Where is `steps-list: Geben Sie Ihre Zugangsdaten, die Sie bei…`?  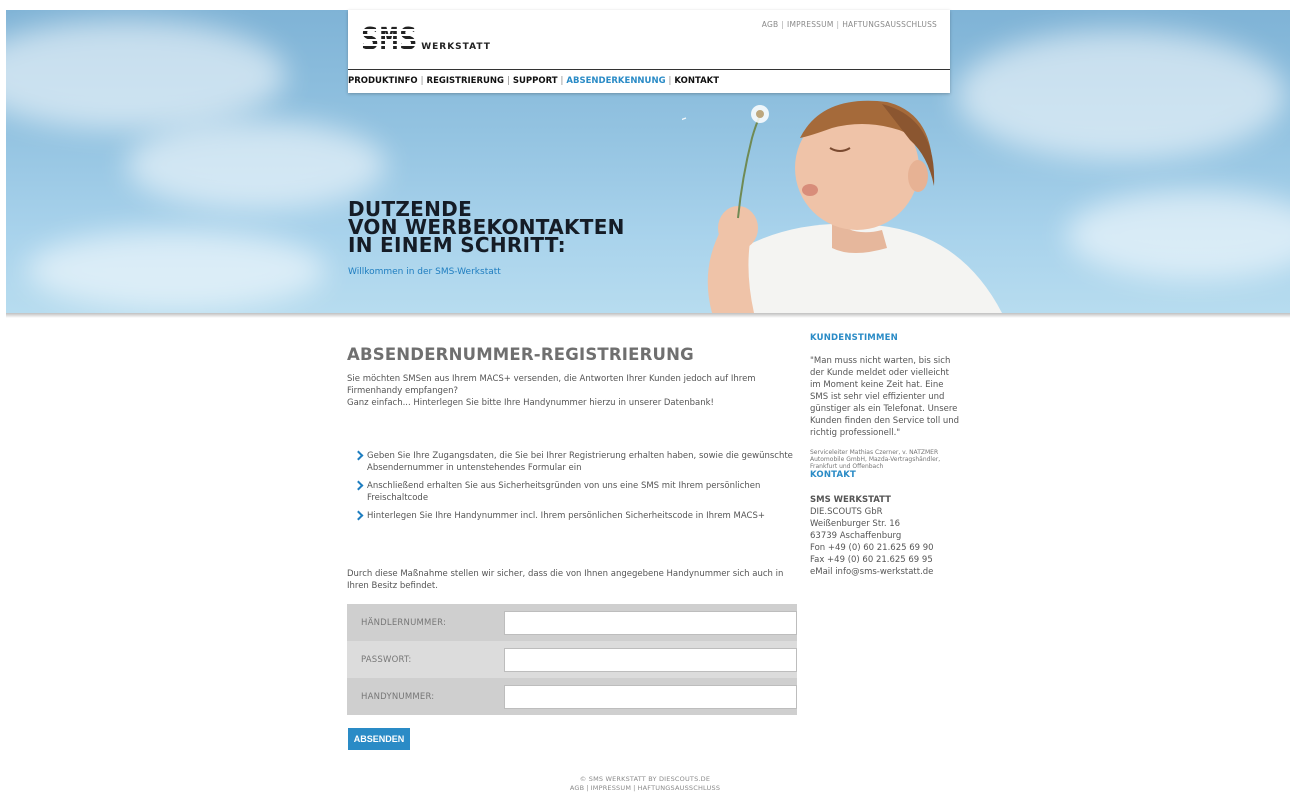
steps-list: Geben Sie Ihre Zugangsdaten, die Sie bei… is located at coordinates (574, 490).